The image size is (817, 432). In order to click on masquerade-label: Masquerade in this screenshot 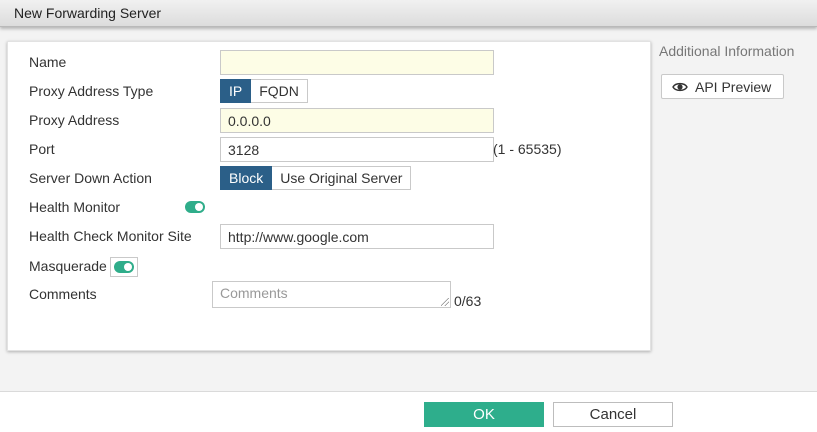, I will do `click(68, 266)`.